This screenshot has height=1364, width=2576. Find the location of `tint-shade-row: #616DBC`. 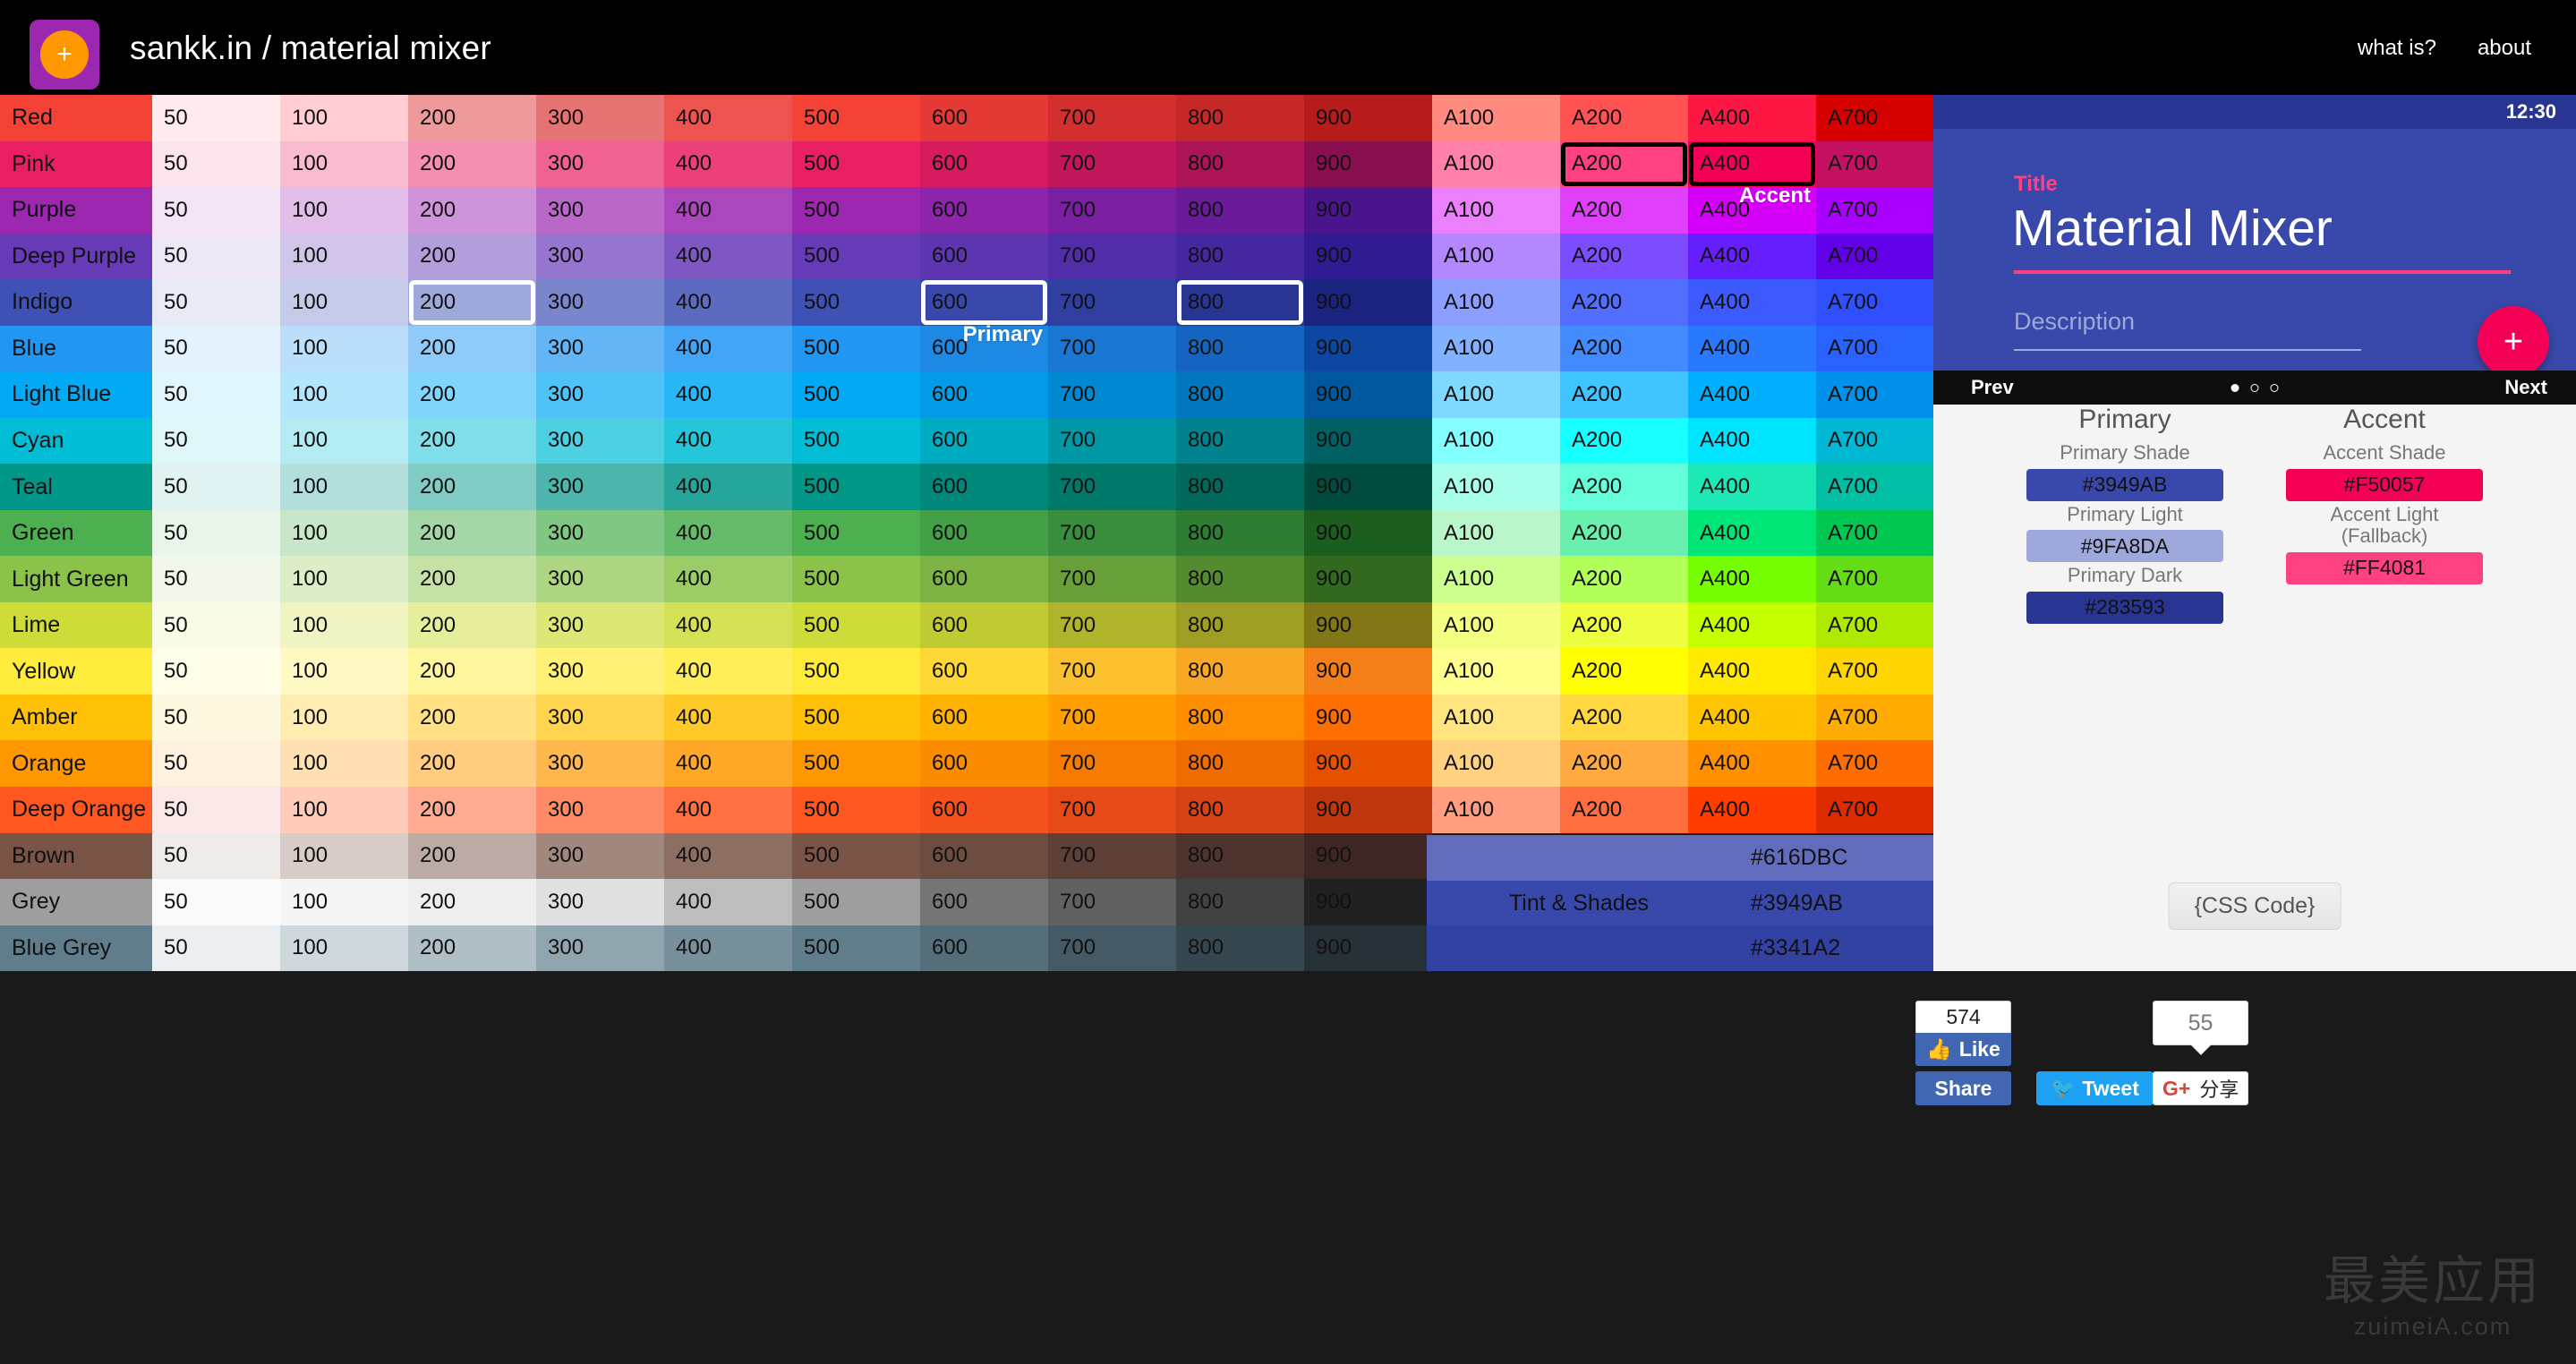

tint-shade-row: #616DBC is located at coordinates (1680, 858).